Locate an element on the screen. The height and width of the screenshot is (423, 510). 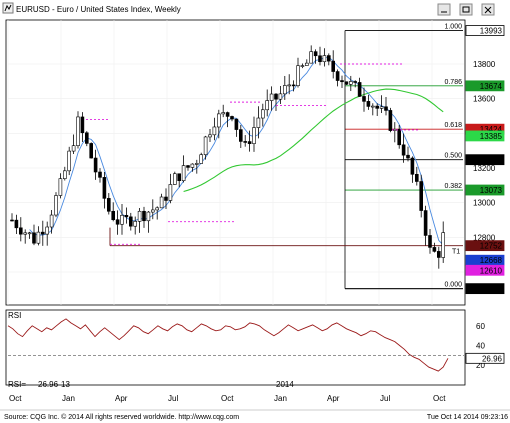
time-tick-label: Oct is located at coordinates (439, 398).